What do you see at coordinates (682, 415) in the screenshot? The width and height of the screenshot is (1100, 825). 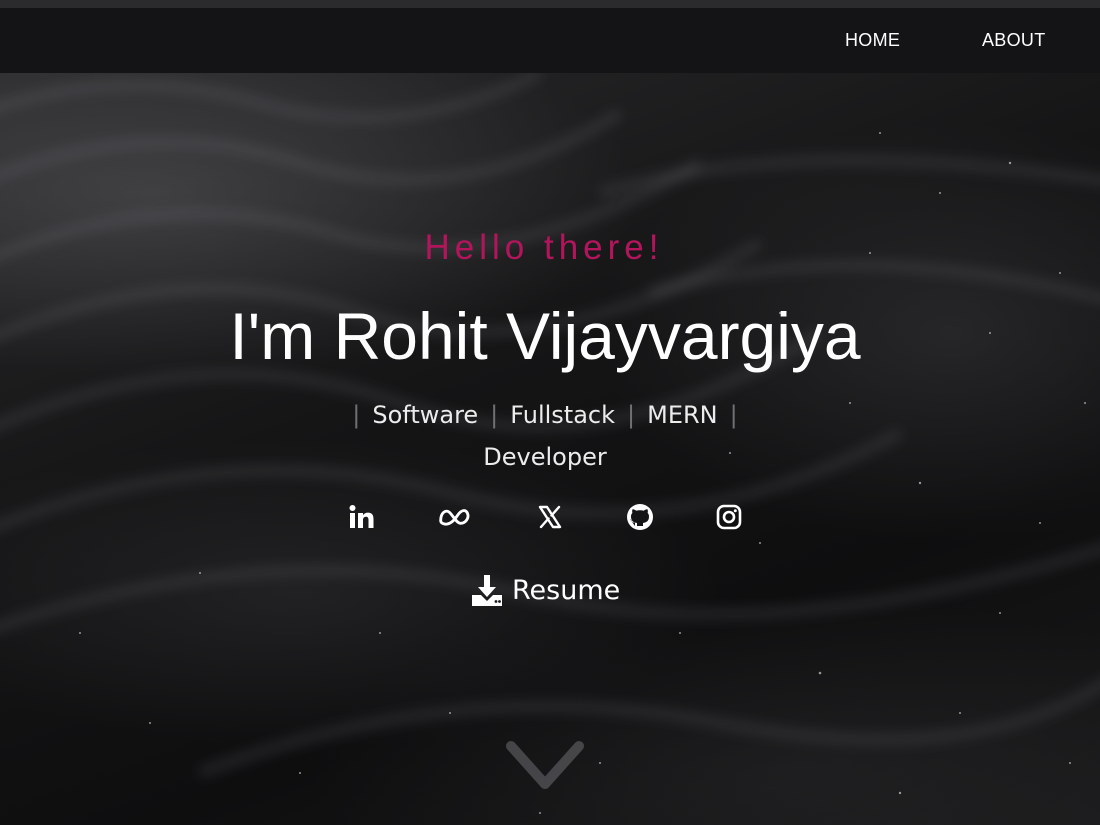 I see `role-mern: MERN` at bounding box center [682, 415].